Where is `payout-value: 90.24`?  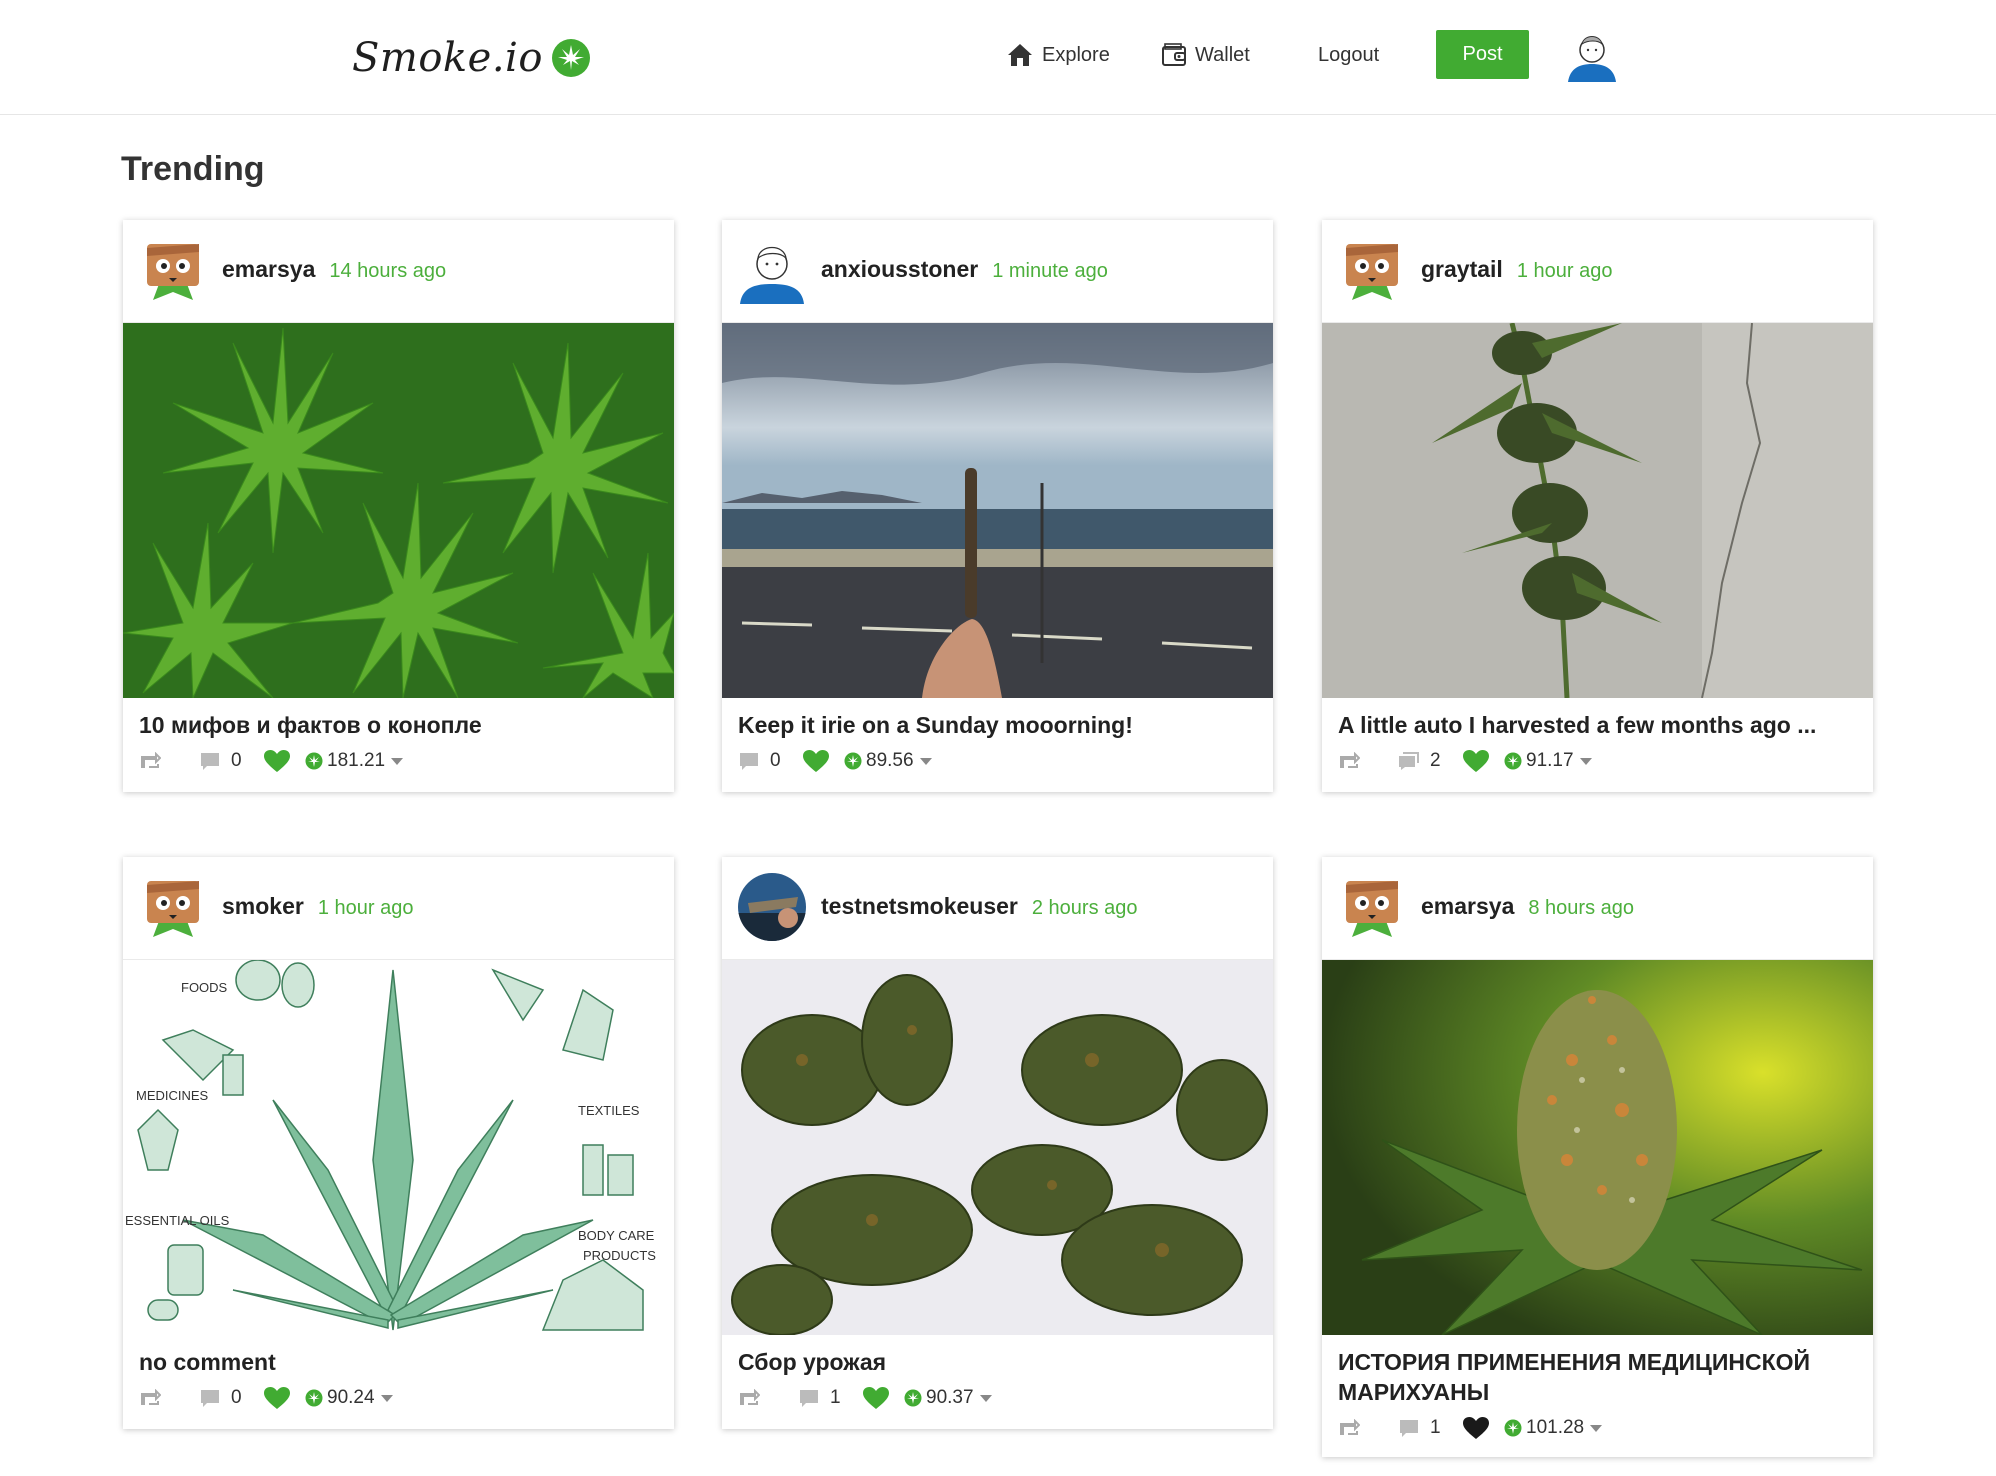 payout-value: 90.24 is located at coordinates (349, 1398).